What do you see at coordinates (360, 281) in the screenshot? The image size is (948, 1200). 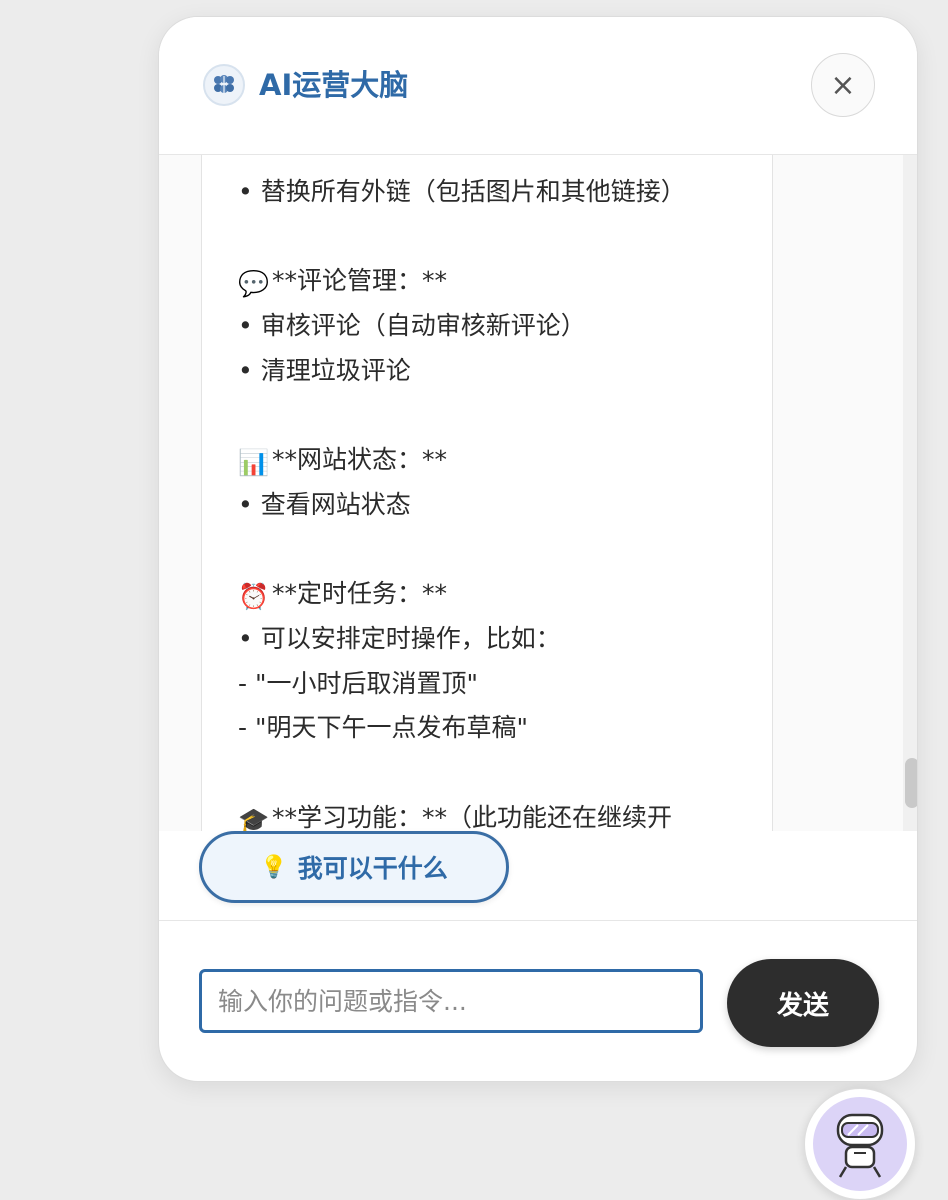 I see `message-line-text: **评论管理：**` at bounding box center [360, 281].